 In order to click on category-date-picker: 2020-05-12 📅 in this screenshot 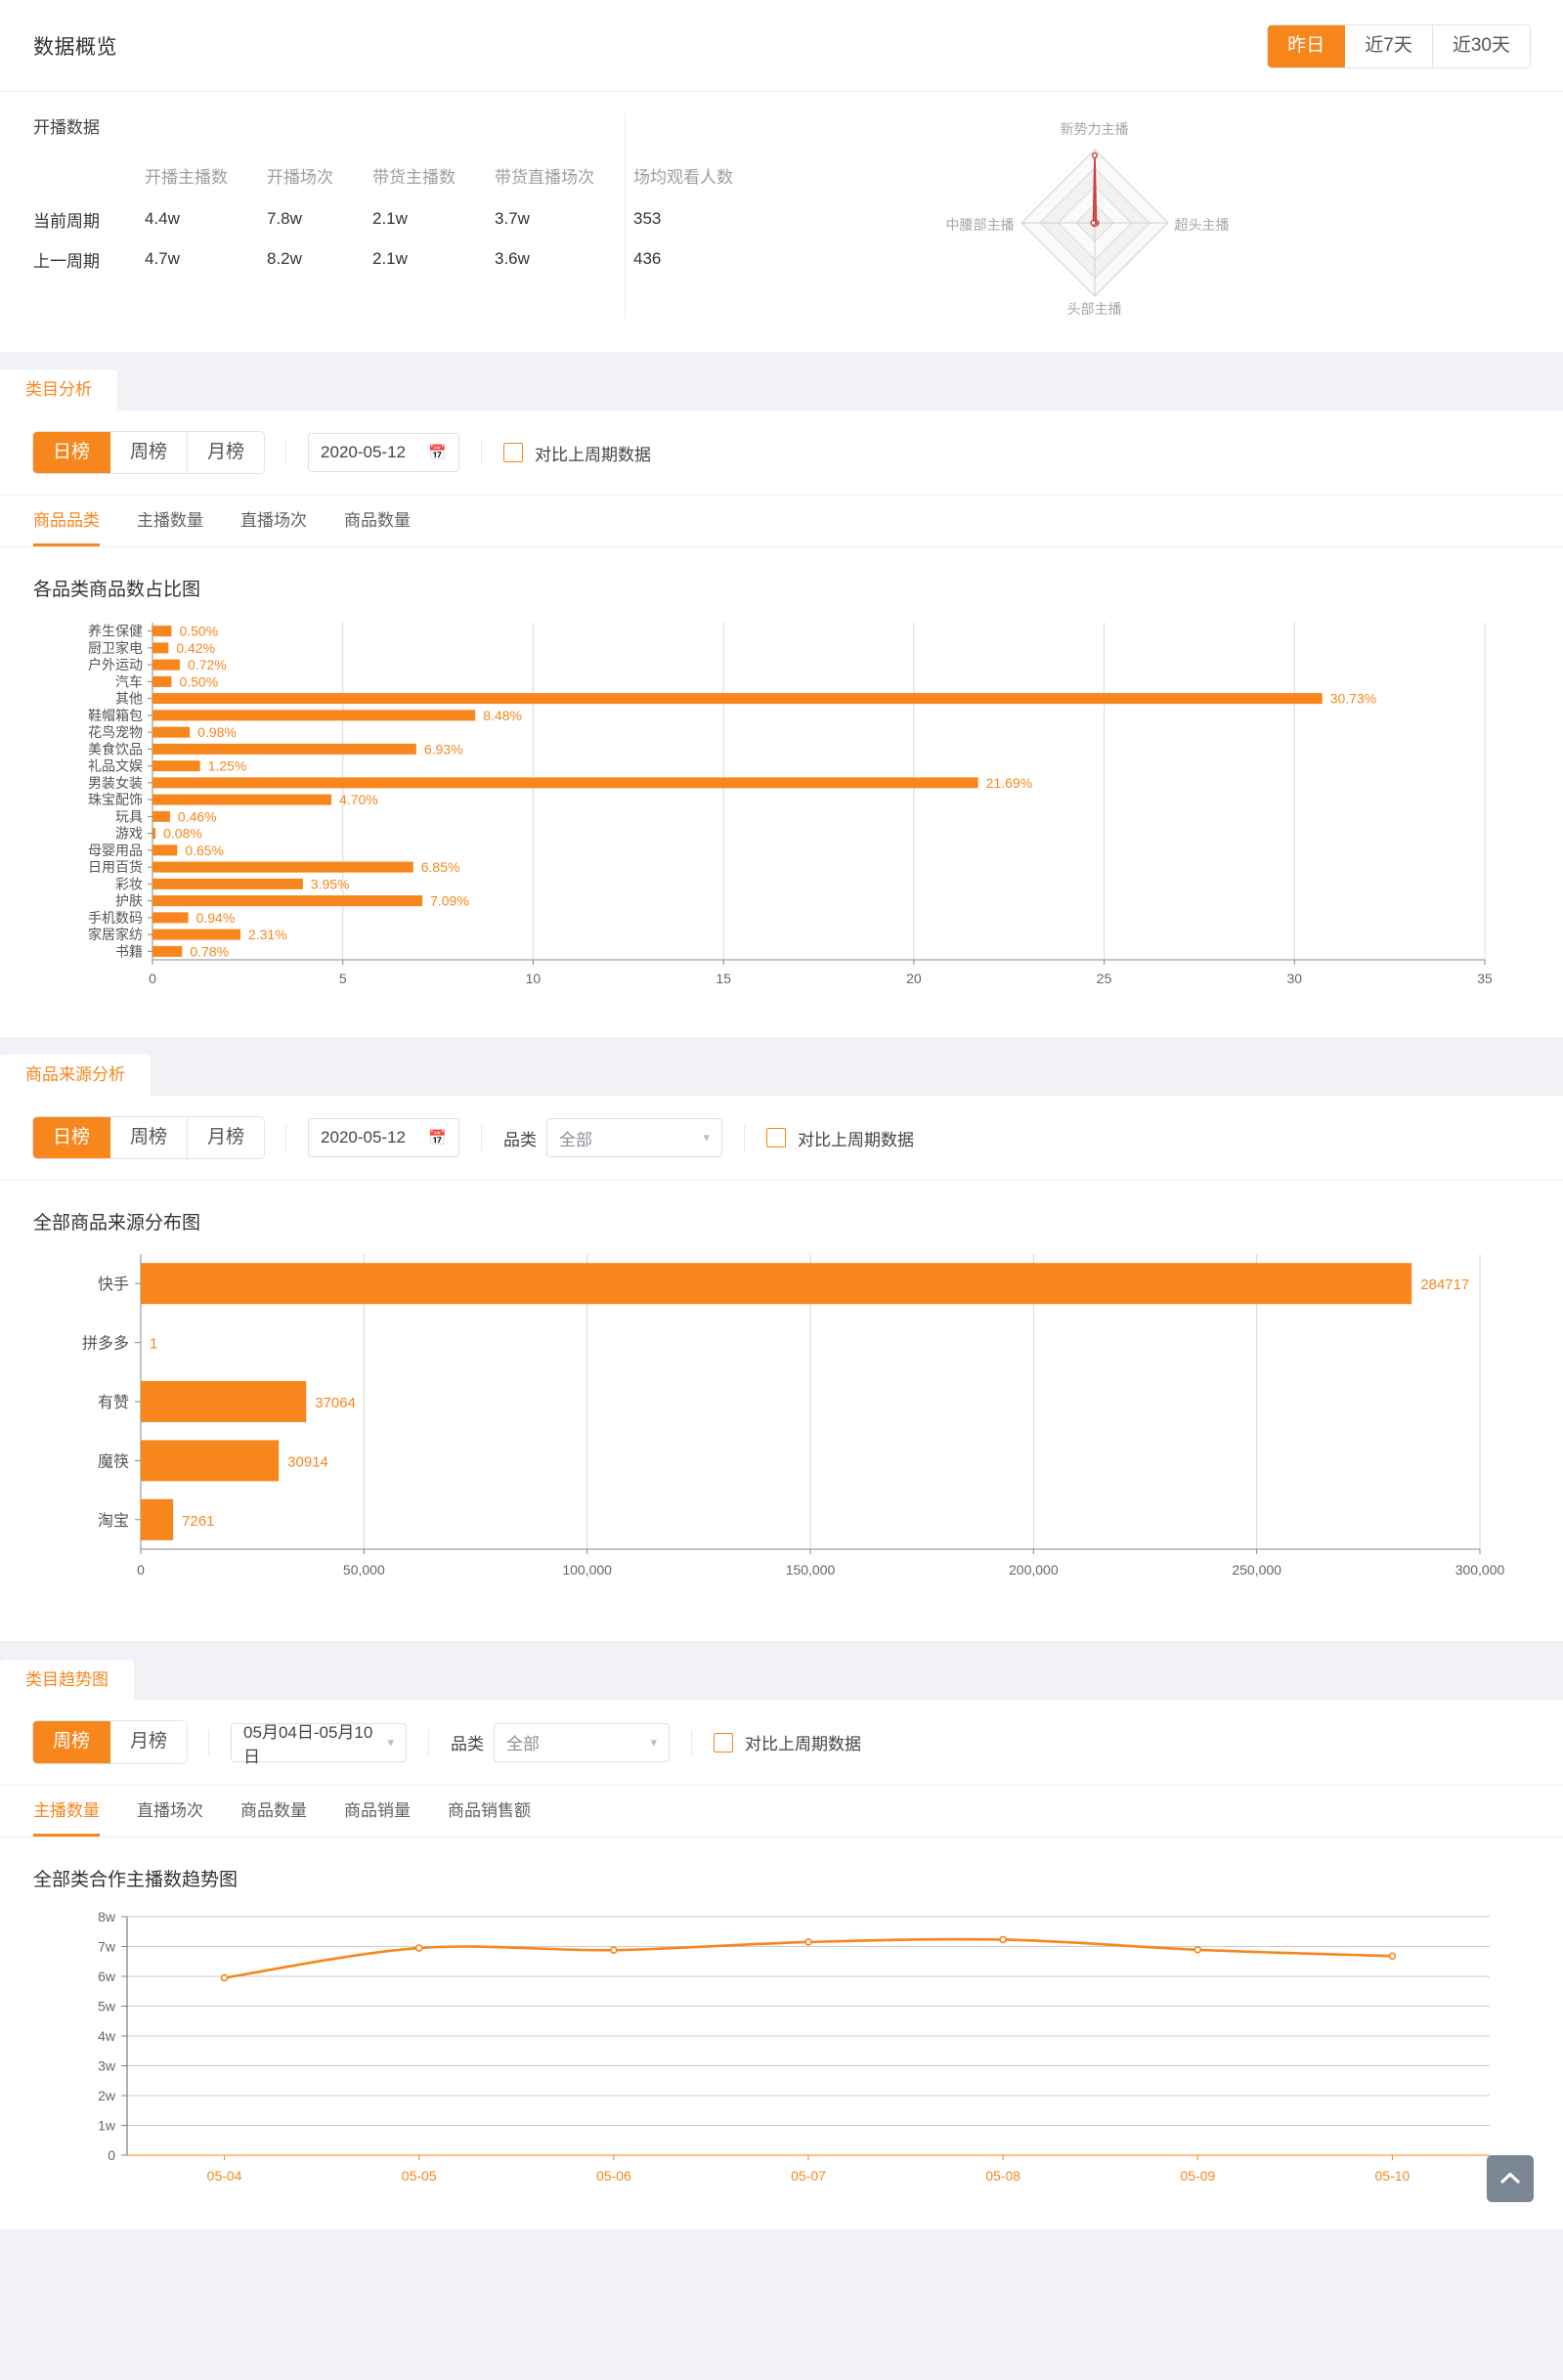, I will do `click(384, 453)`.